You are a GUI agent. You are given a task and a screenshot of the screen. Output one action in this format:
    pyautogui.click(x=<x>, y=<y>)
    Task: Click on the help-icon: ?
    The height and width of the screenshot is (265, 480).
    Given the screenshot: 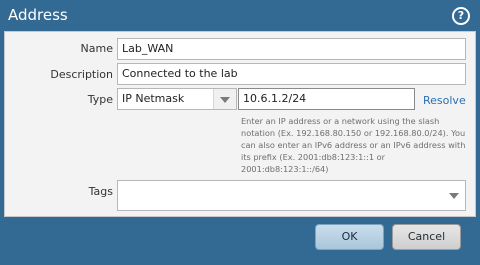 What is the action you would take?
    pyautogui.click(x=461, y=16)
    